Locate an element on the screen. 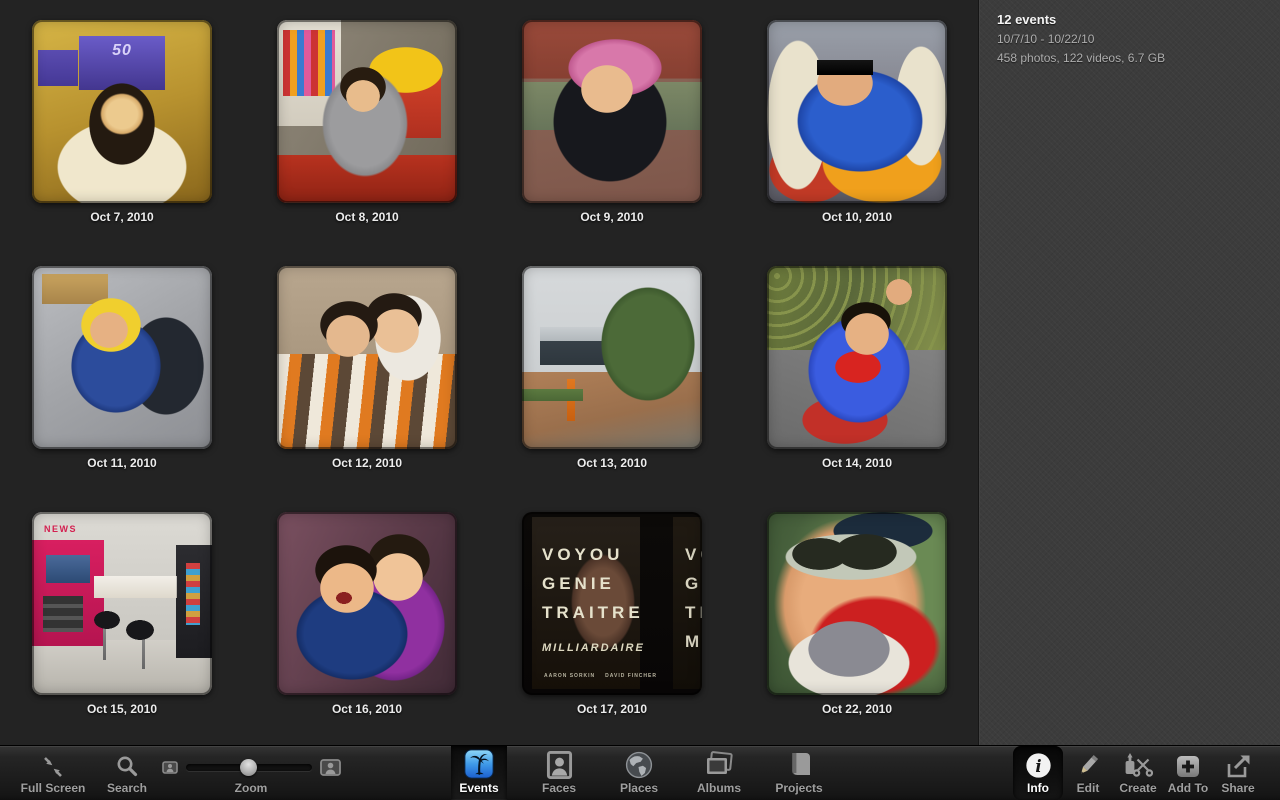  event-tile: Oct 8, 2010 is located at coordinates (367, 143).